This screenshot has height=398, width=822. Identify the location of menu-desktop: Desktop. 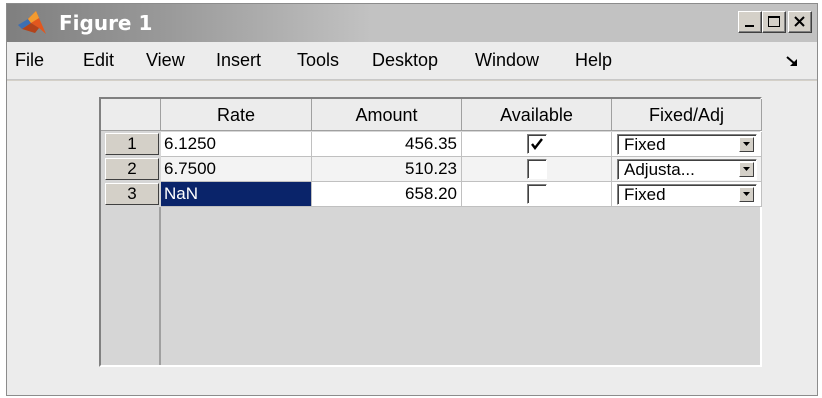
(405, 60).